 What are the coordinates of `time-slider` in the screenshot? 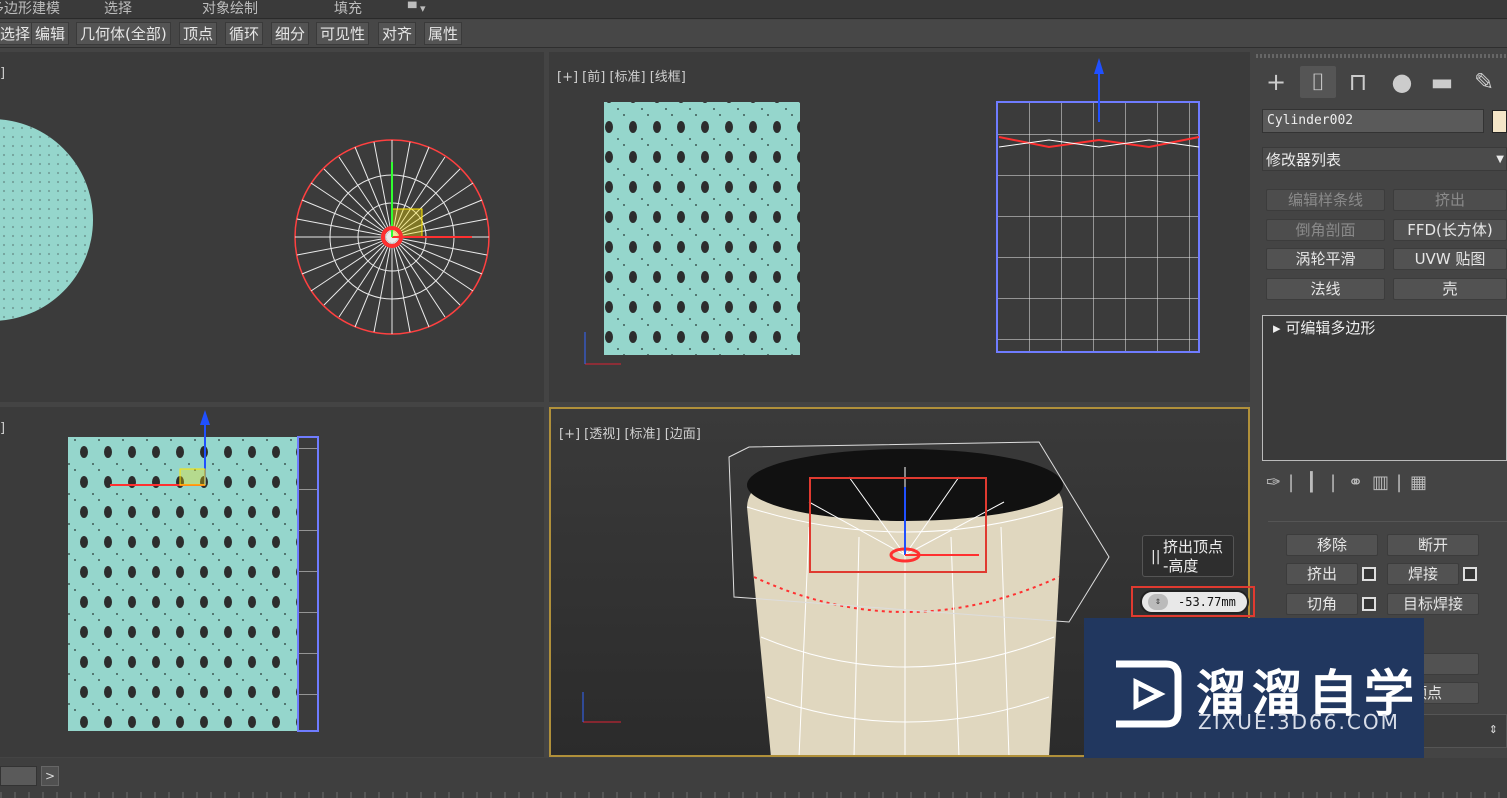 It's located at (18, 776).